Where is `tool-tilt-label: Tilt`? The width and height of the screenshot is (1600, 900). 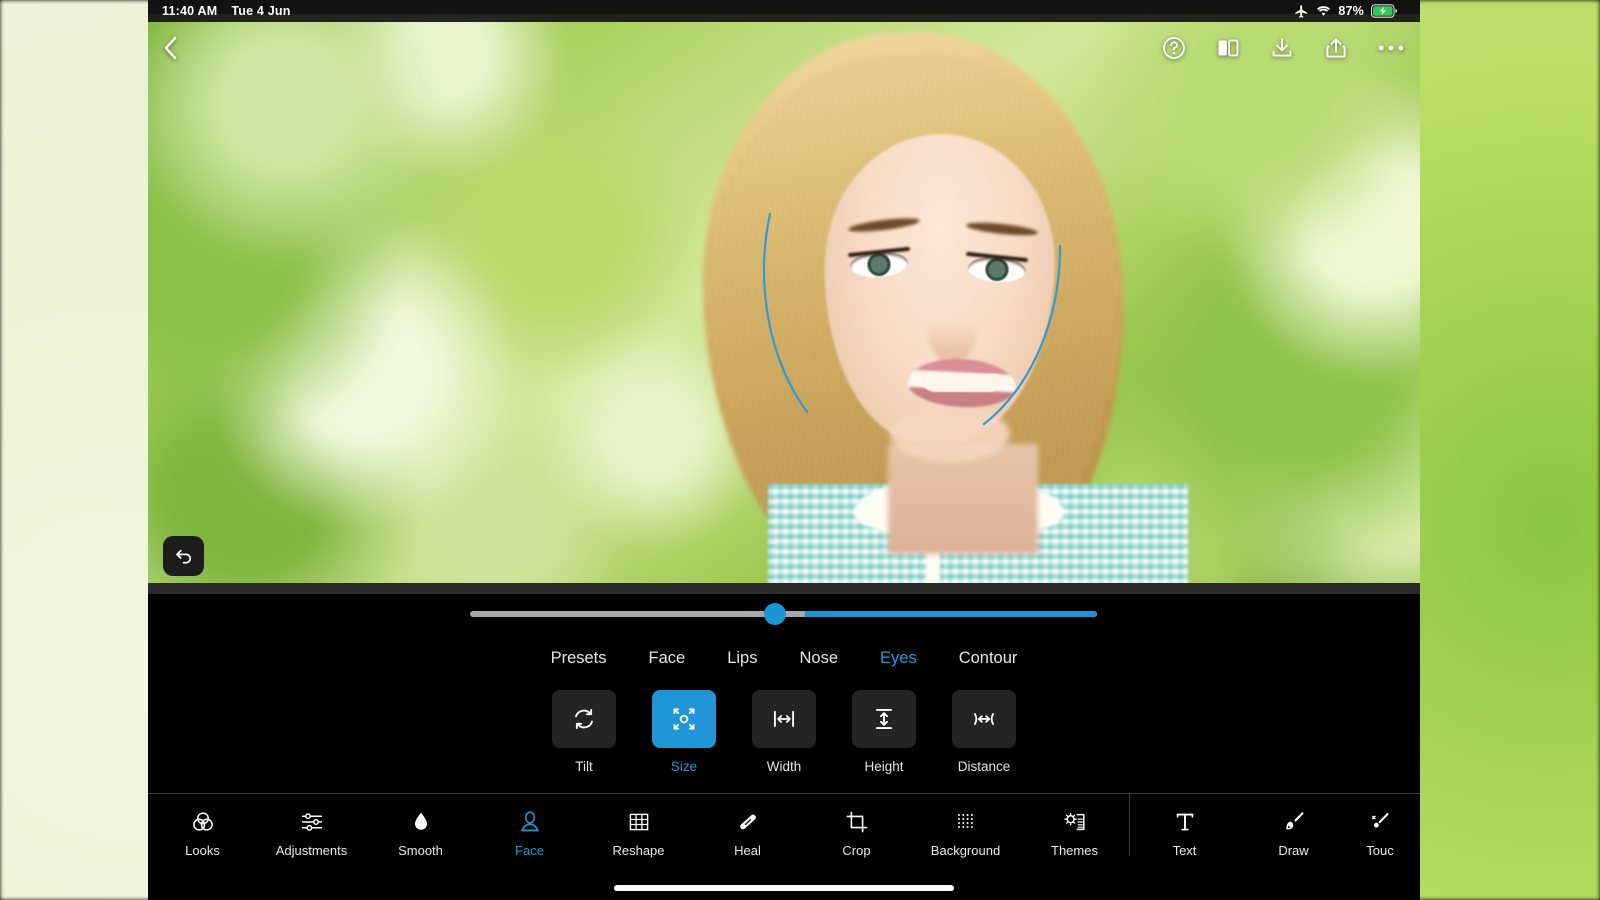
tool-tilt-label: Tilt is located at coordinates (584, 766).